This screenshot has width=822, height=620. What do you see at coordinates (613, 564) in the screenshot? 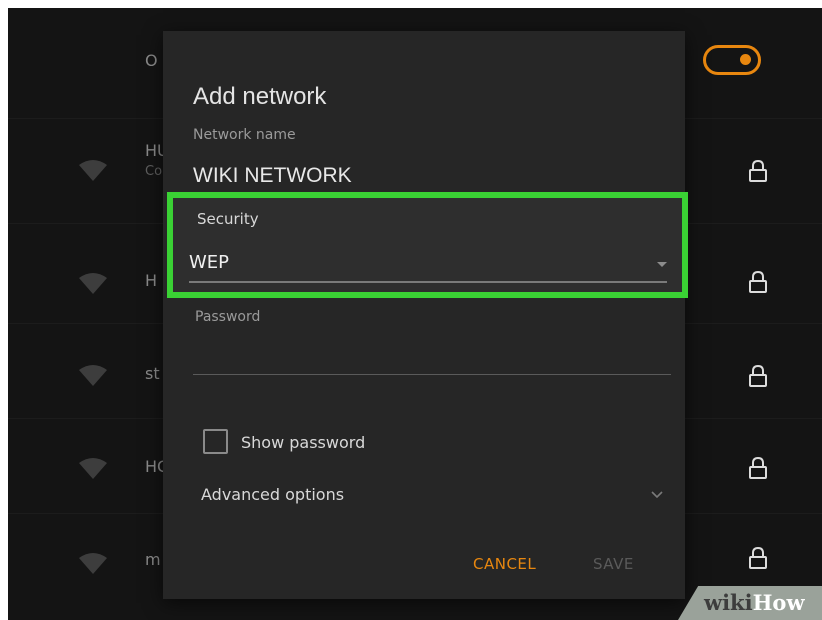
I see `save-button: SAVE` at bounding box center [613, 564].